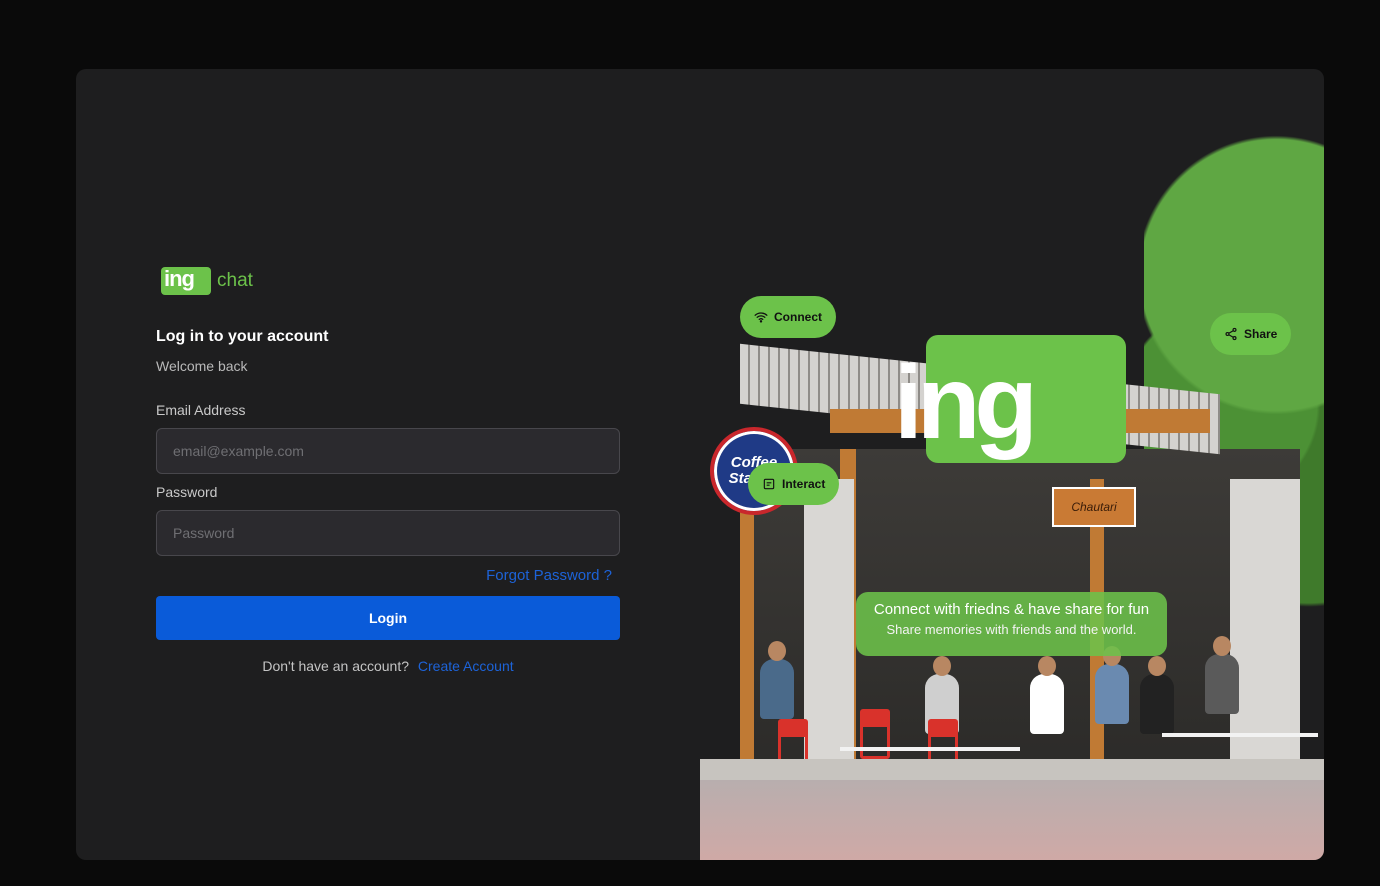 The width and height of the screenshot is (1380, 886). Describe the element at coordinates (388, 533) in the screenshot. I see `password-field` at that location.